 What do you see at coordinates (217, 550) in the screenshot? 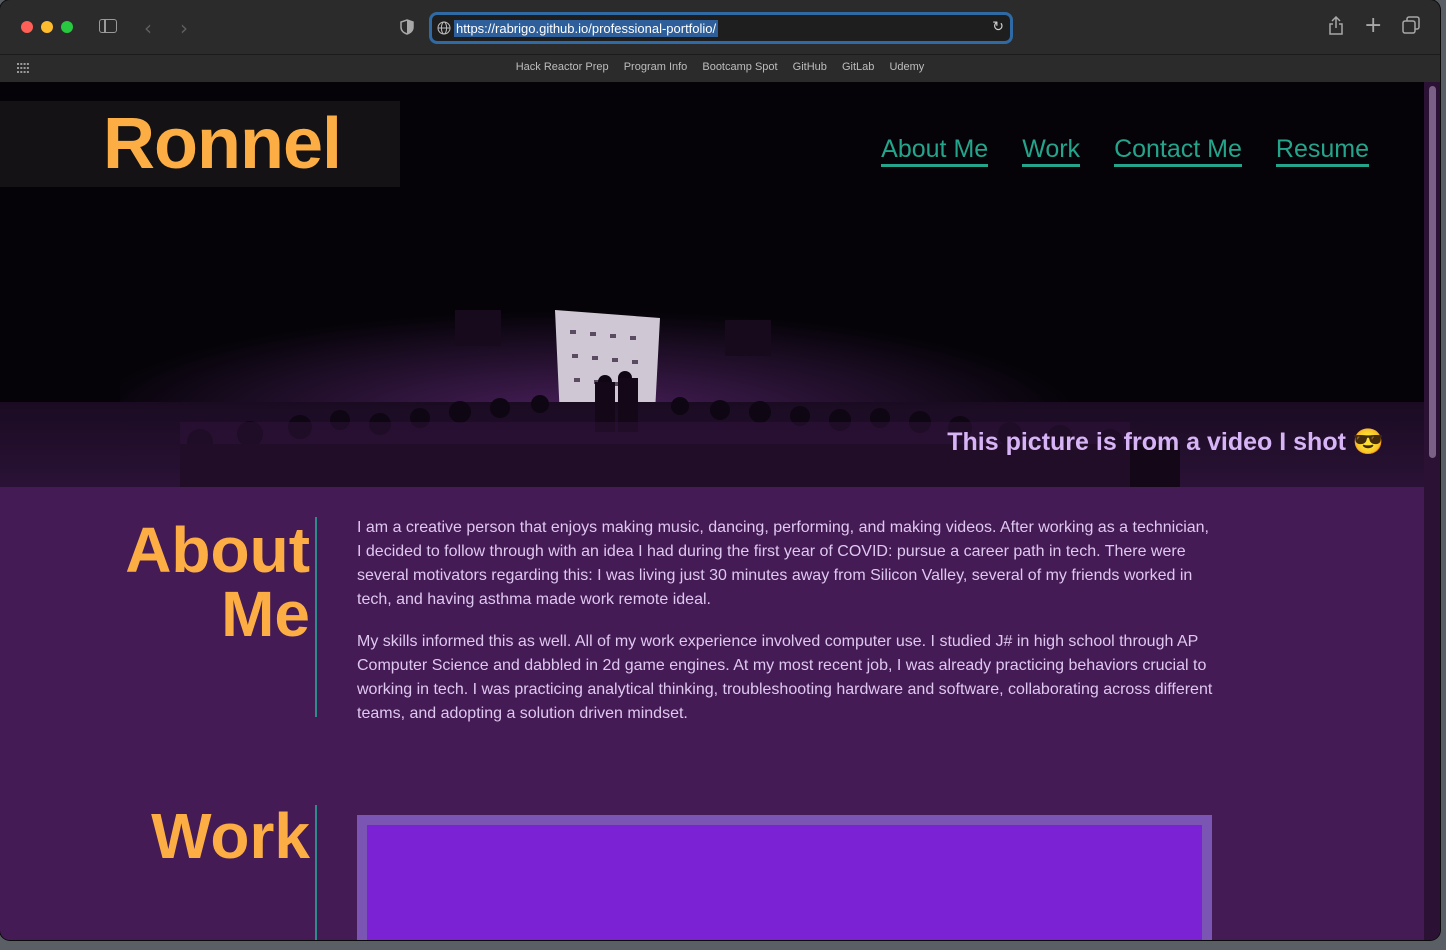
I see `about-heading-line1: About` at bounding box center [217, 550].